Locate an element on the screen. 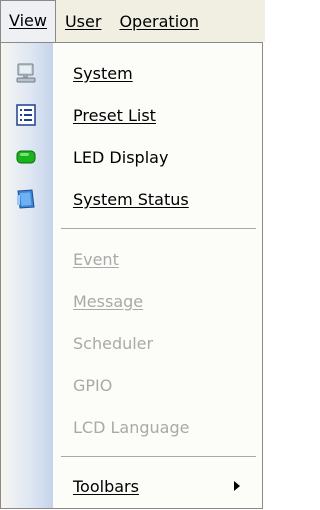 The width and height of the screenshot is (320, 510). menu-item-lcd-language-label: LCD Language is located at coordinates (131, 427).